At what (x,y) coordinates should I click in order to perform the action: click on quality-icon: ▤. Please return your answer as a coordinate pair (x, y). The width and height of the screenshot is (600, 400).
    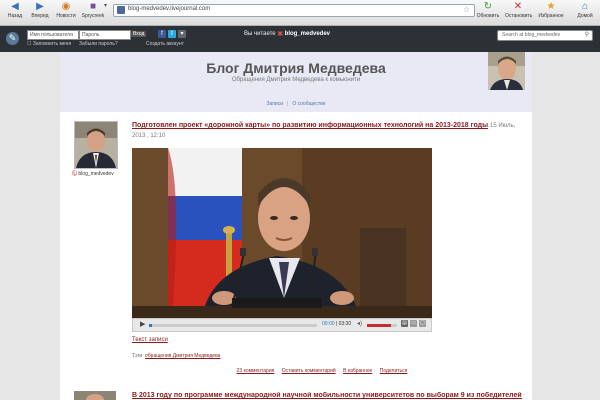
    Looking at the image, I should click on (404, 323).